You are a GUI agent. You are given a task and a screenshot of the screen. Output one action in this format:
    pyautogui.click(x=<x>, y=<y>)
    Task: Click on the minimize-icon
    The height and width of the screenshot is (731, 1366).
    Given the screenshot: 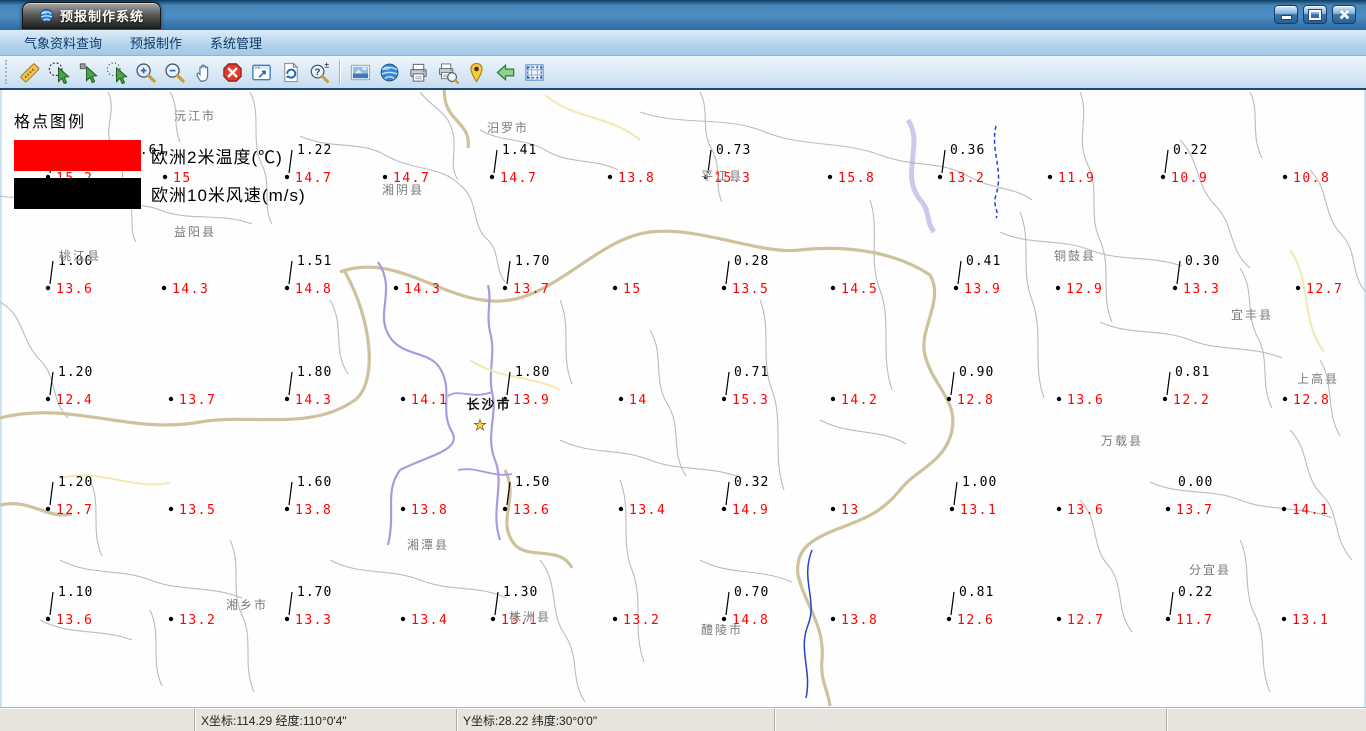 What is the action you would take?
    pyautogui.click(x=1286, y=17)
    